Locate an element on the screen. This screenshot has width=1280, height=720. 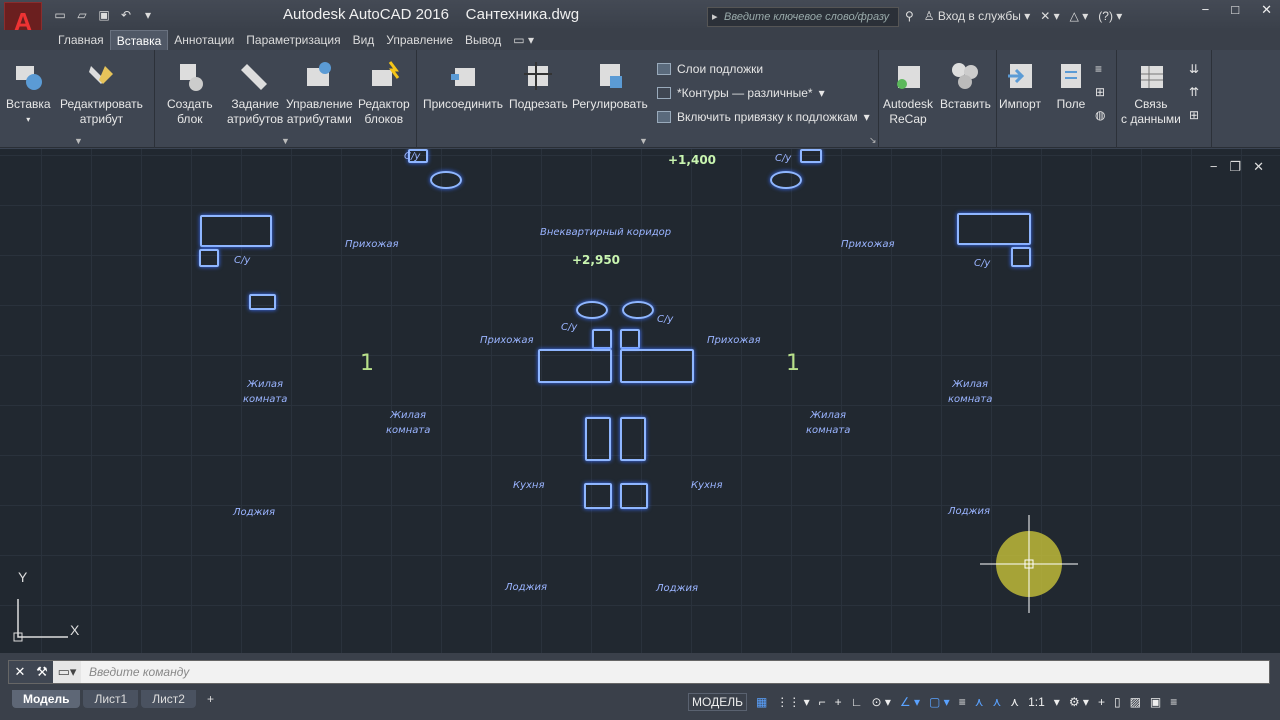
quick-properties-icon: ▯ is located at coordinates (1117, 702).